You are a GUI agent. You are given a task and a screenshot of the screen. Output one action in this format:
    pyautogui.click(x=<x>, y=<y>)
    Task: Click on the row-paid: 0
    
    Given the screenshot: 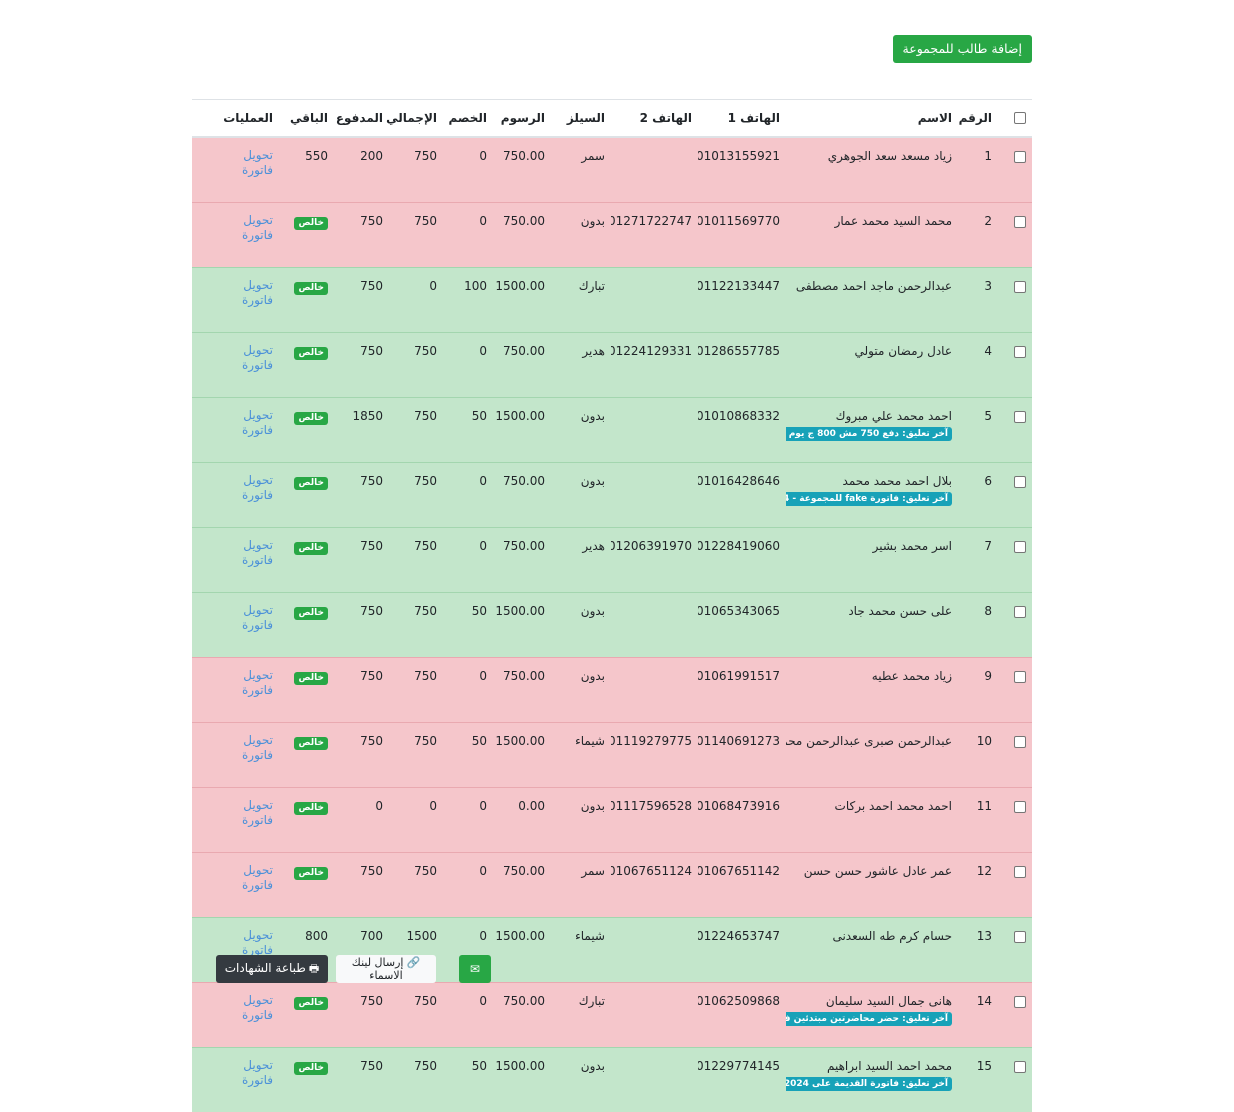 What is the action you would take?
    pyautogui.click(x=361, y=820)
    